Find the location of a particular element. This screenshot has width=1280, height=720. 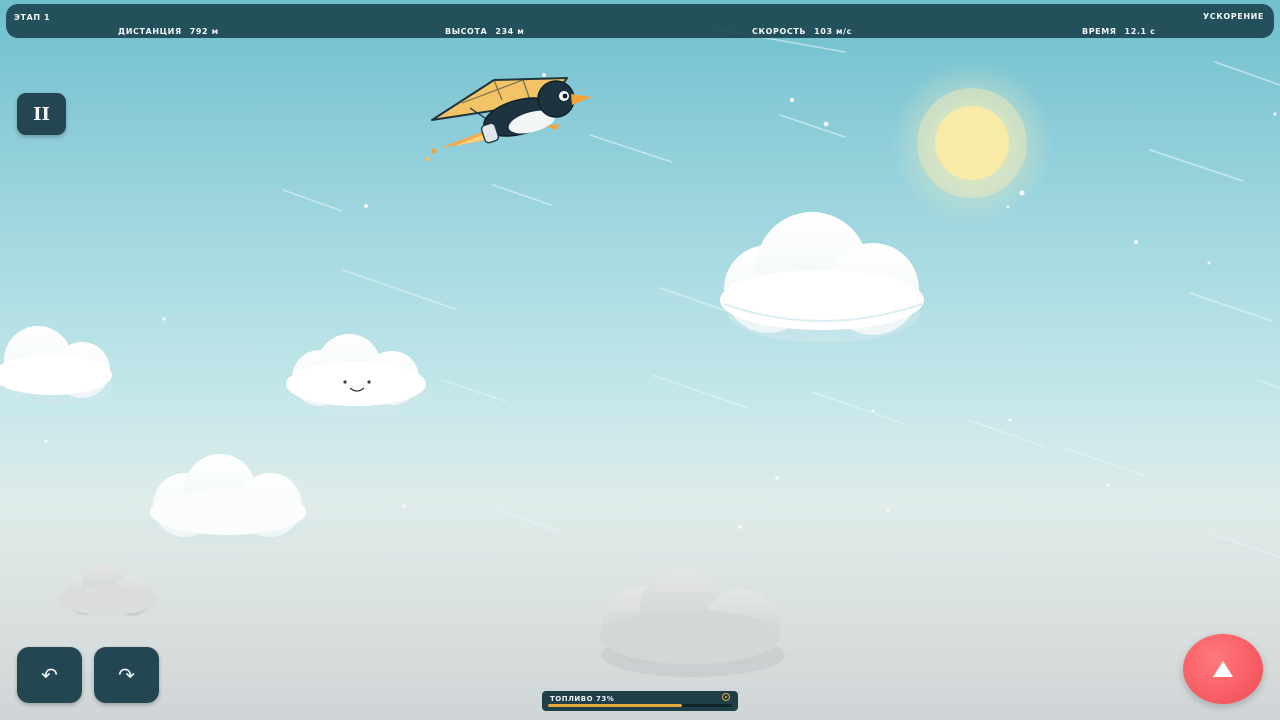

distance-stat: ДИСТАНЦИЯ 792 м is located at coordinates (168, 31).